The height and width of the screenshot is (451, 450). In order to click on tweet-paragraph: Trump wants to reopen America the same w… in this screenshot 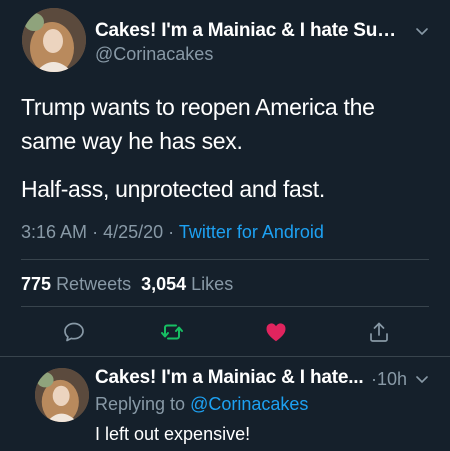, I will do `click(198, 124)`.